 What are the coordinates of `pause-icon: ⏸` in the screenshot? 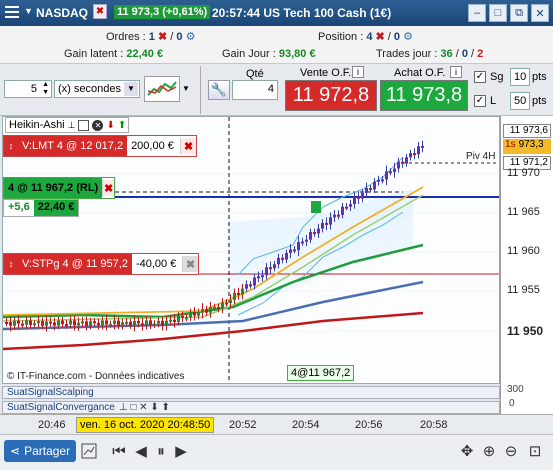 It's located at (161, 451).